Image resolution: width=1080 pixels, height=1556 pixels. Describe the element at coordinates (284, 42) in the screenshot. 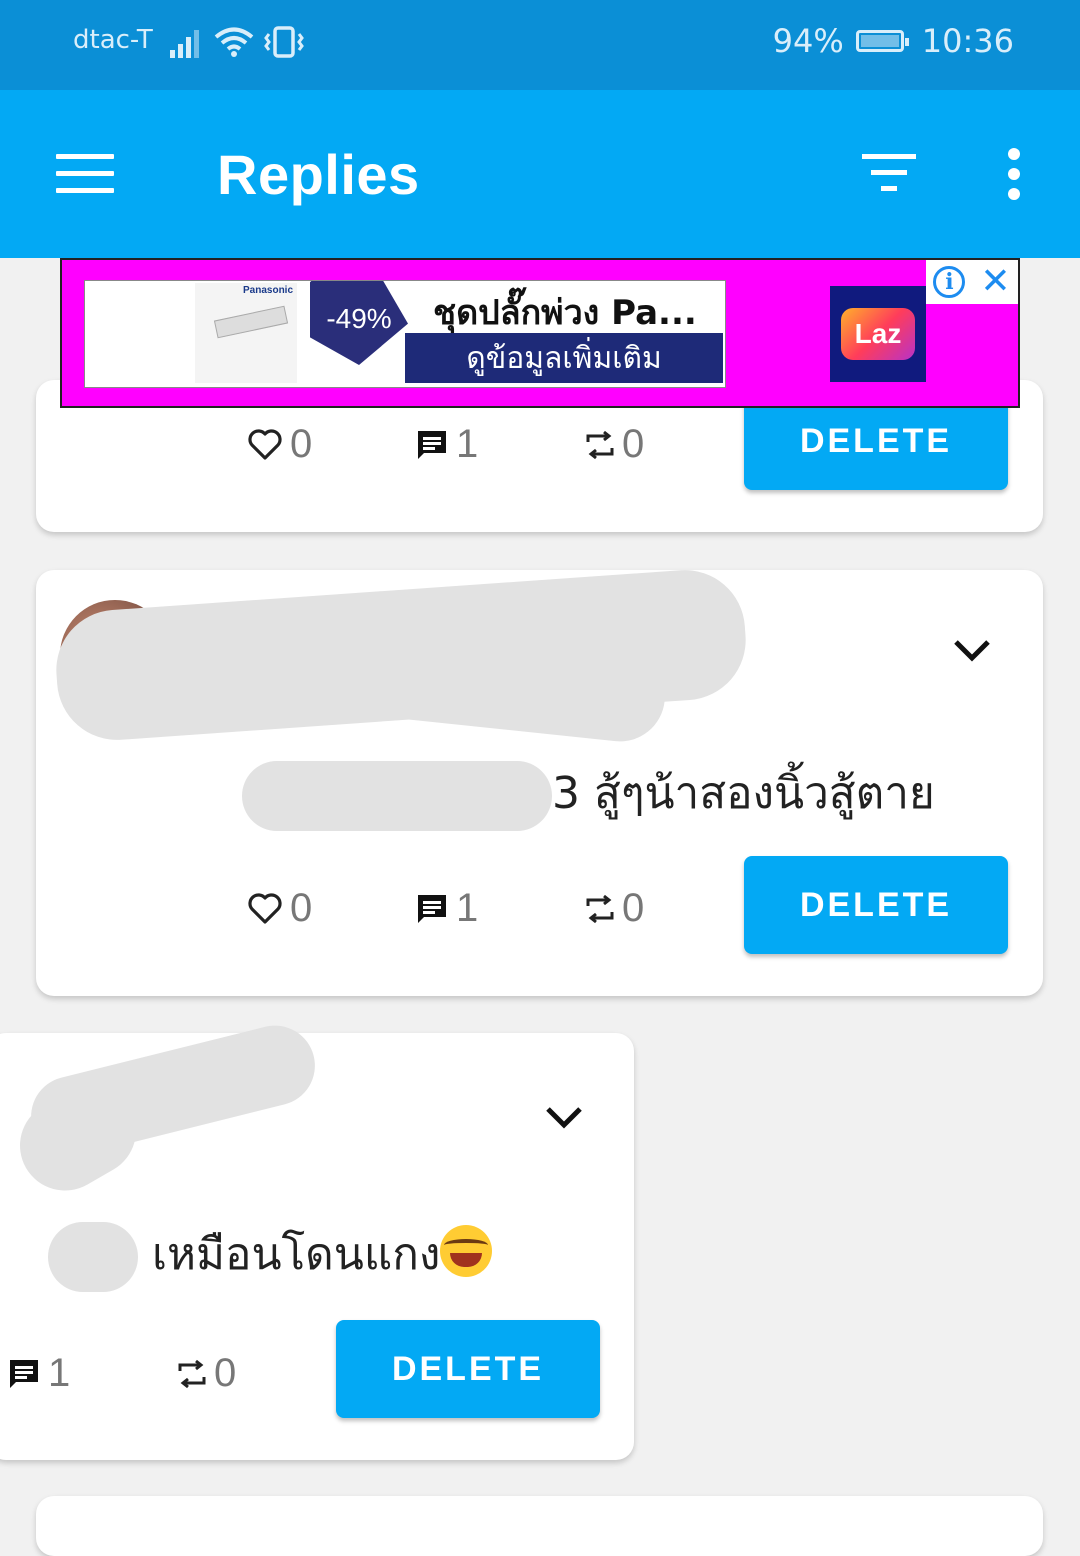

I see `vibrate-icon` at that location.